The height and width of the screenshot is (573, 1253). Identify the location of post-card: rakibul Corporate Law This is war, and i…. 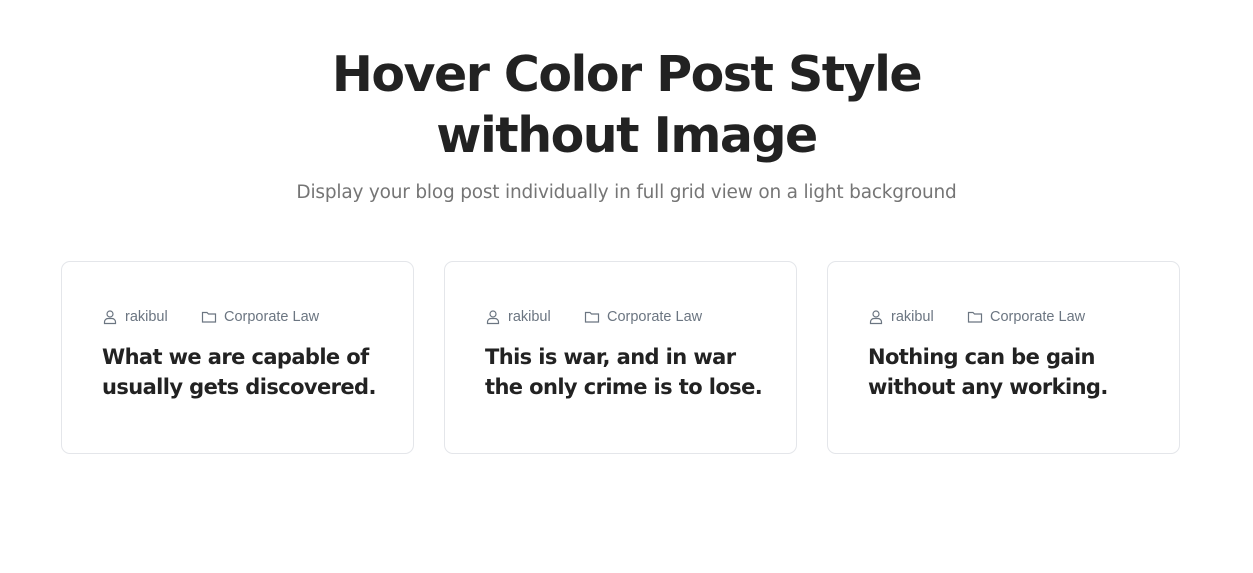
(620, 357).